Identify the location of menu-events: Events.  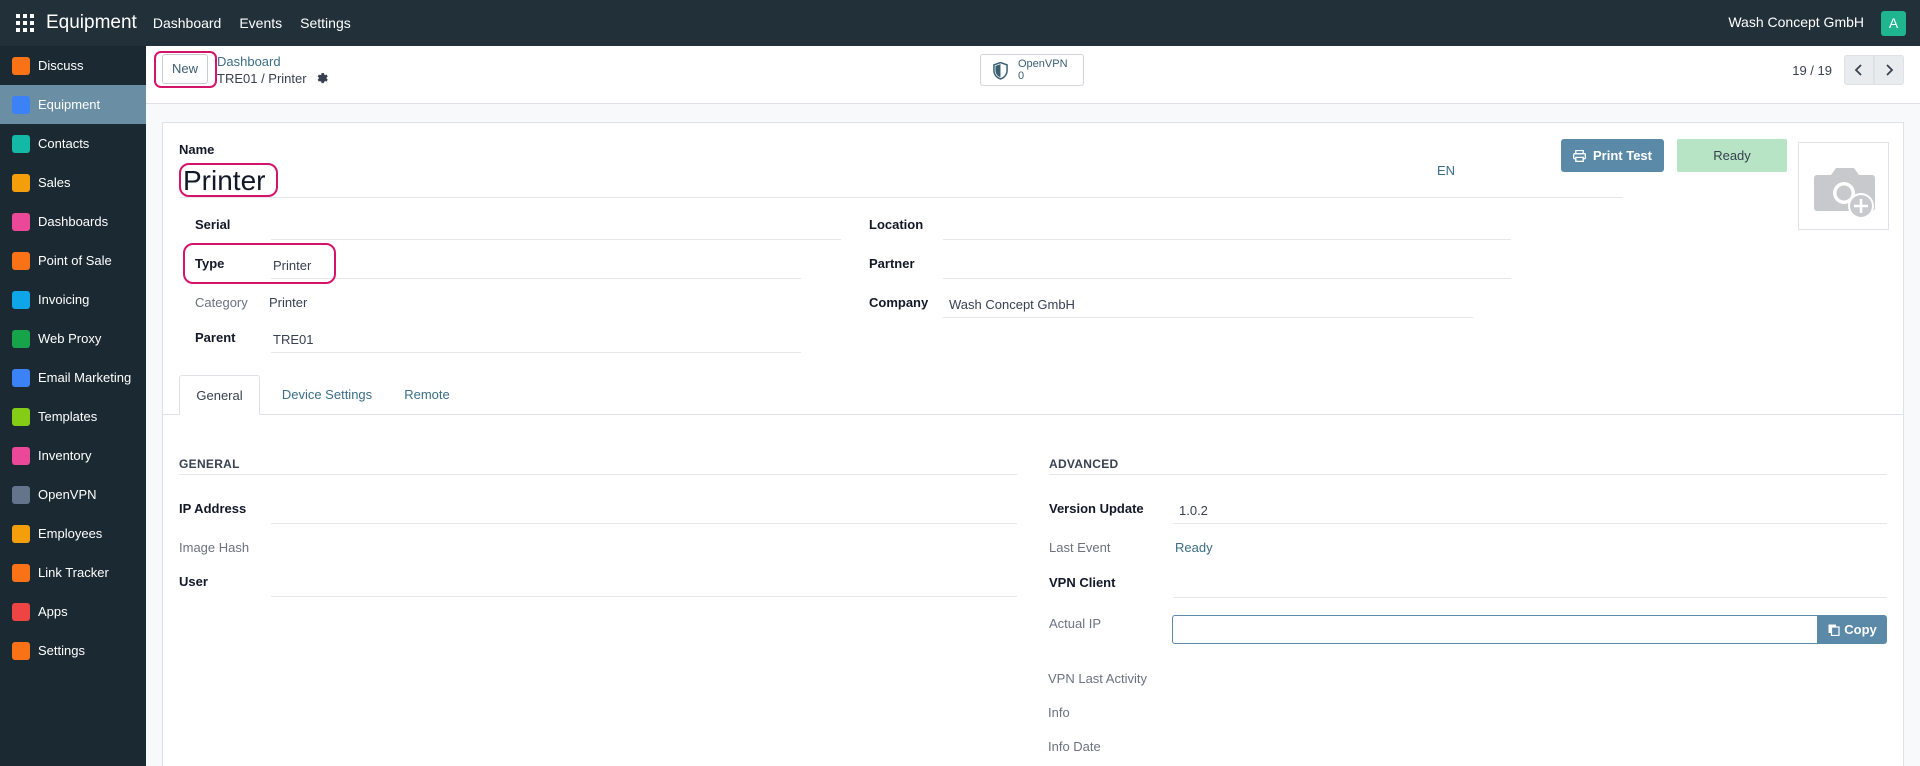
(260, 23).